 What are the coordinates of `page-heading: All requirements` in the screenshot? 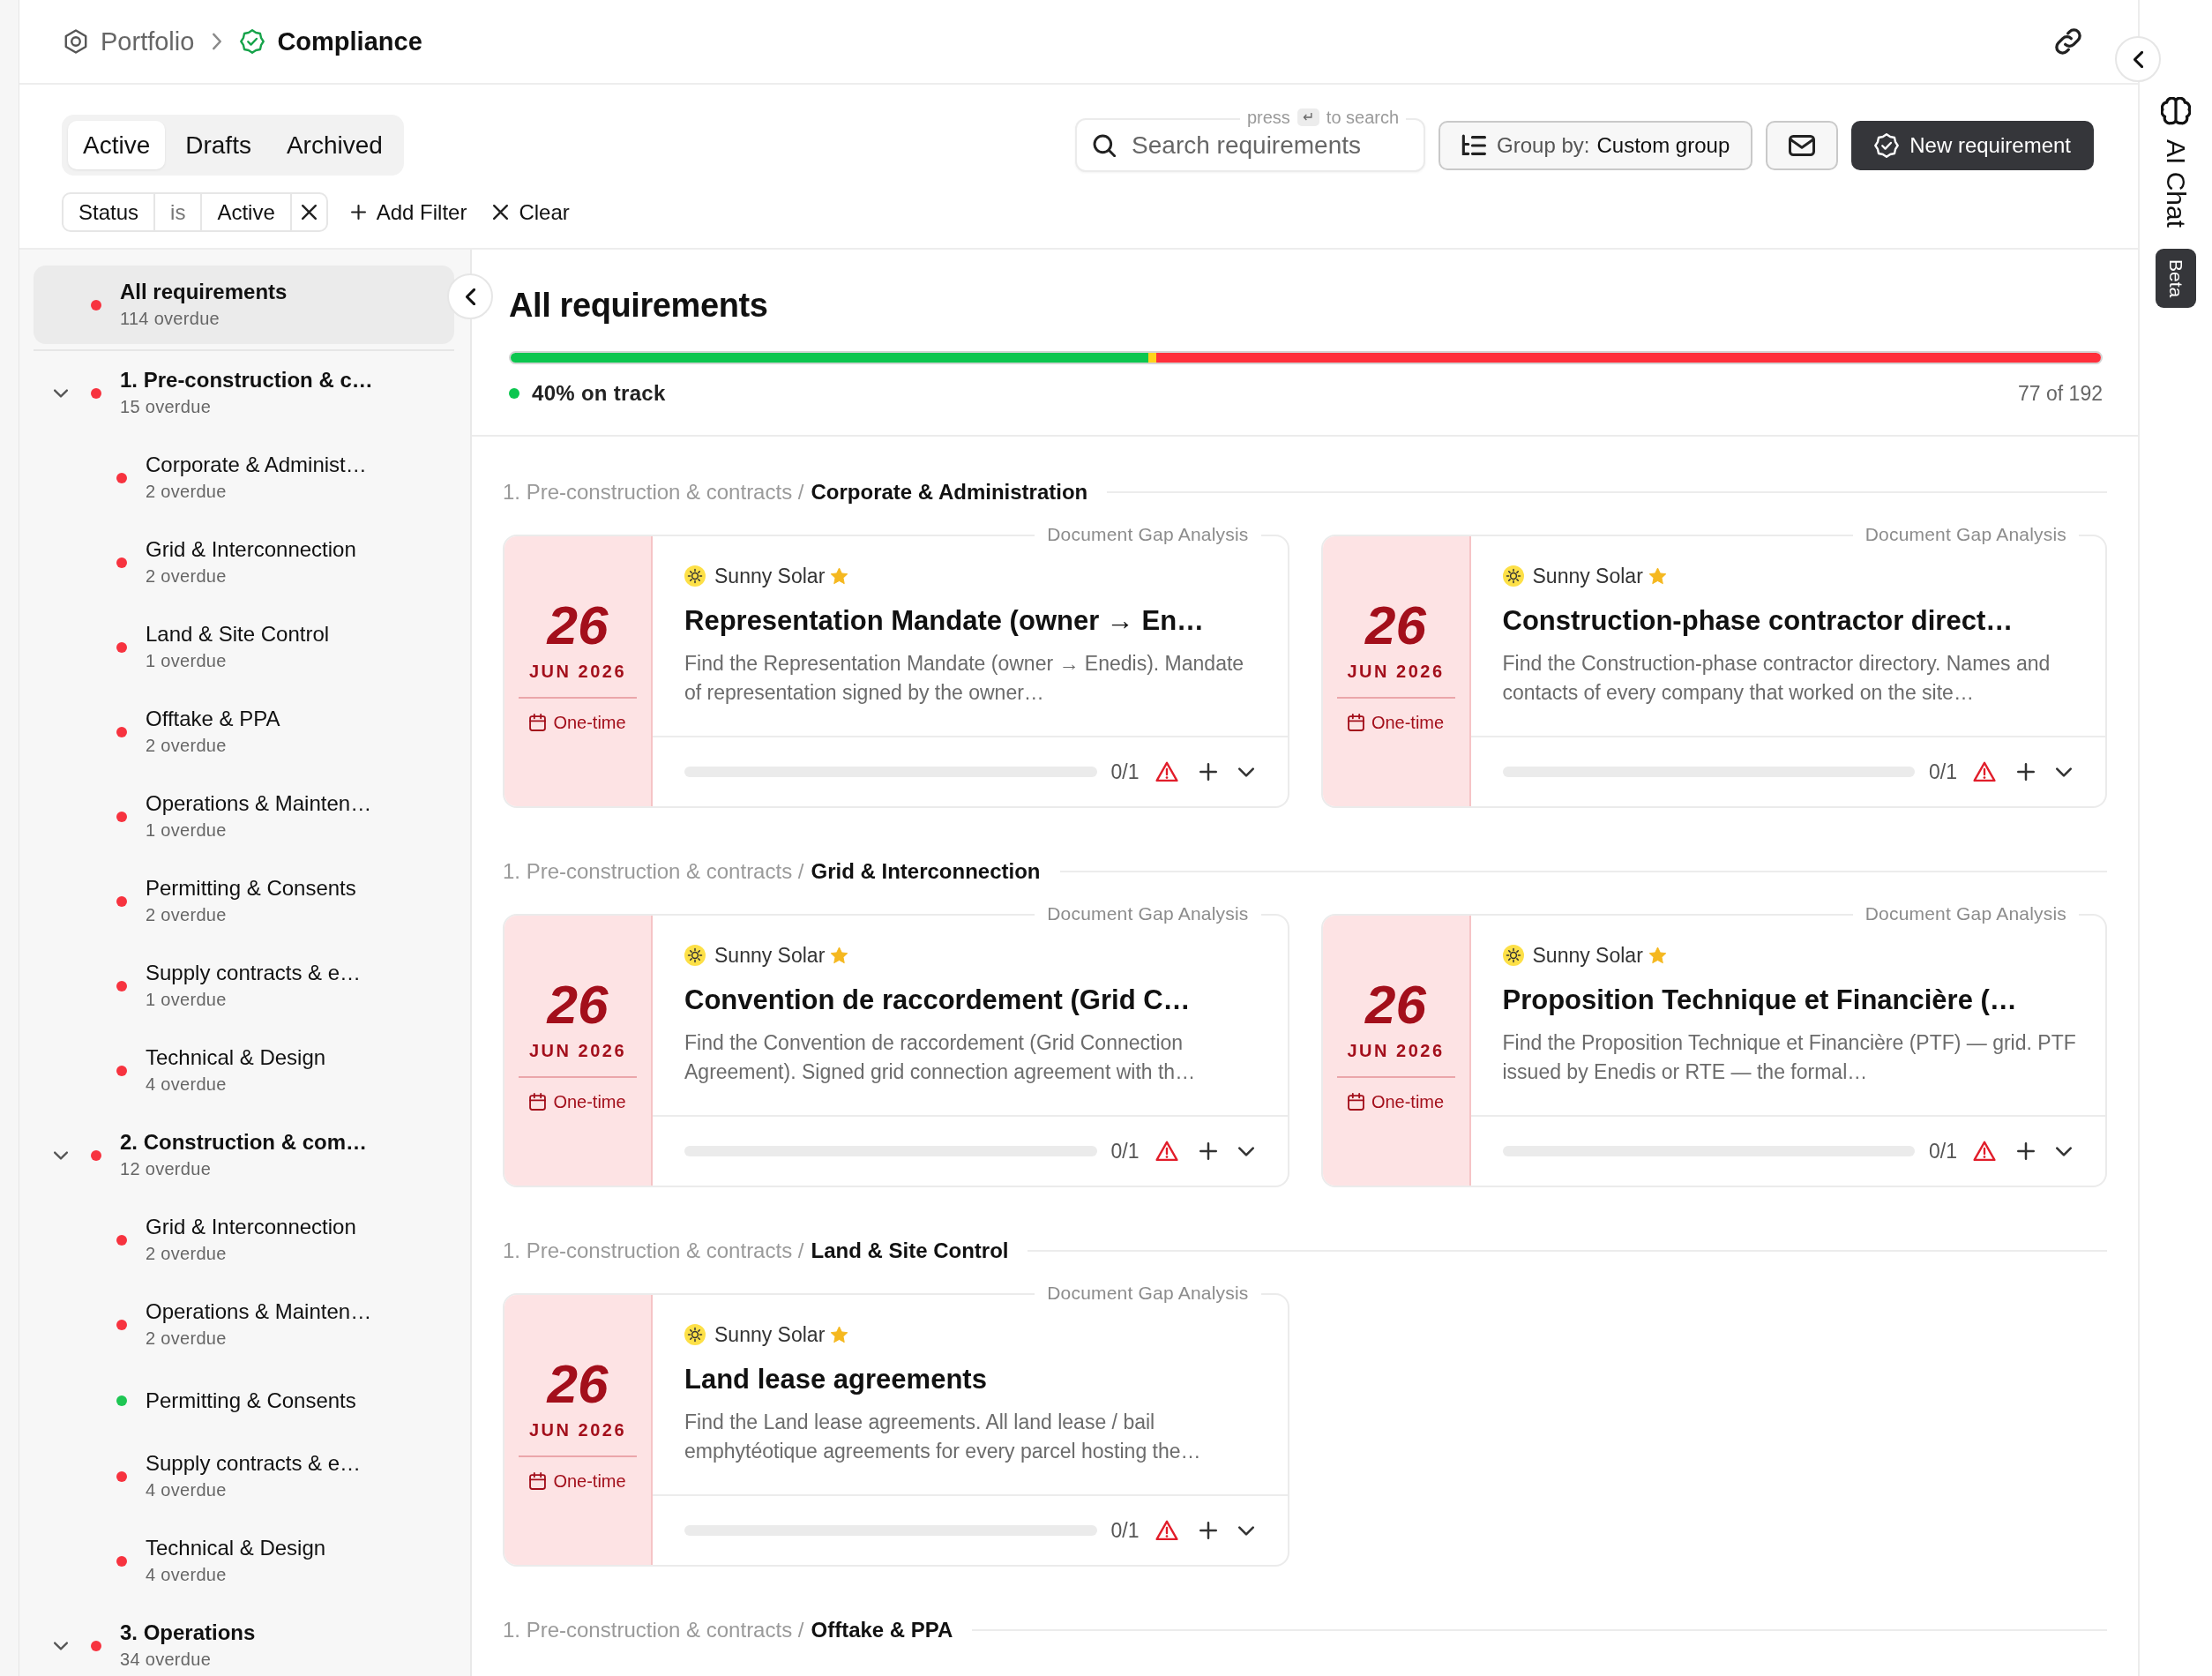 It's located at (639, 305).